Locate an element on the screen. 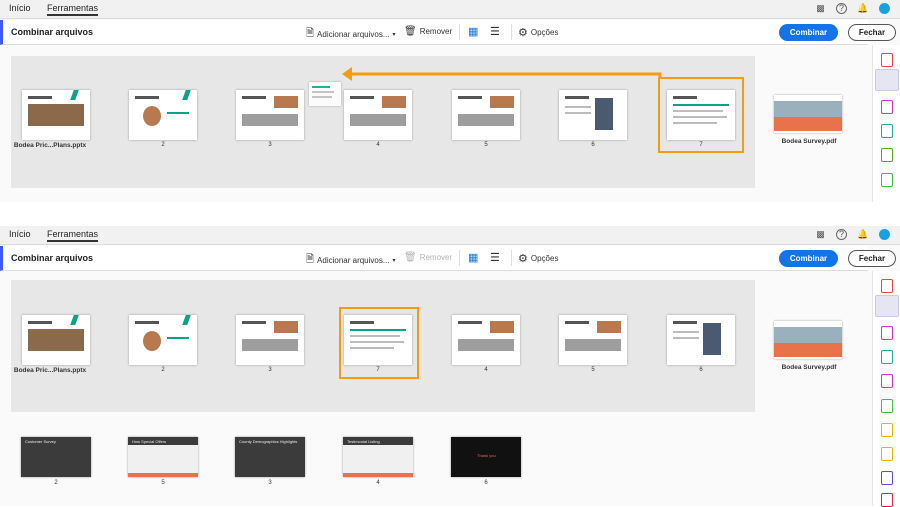 The height and width of the screenshot is (507, 900). page-label: 4 is located at coordinates (486, 370).